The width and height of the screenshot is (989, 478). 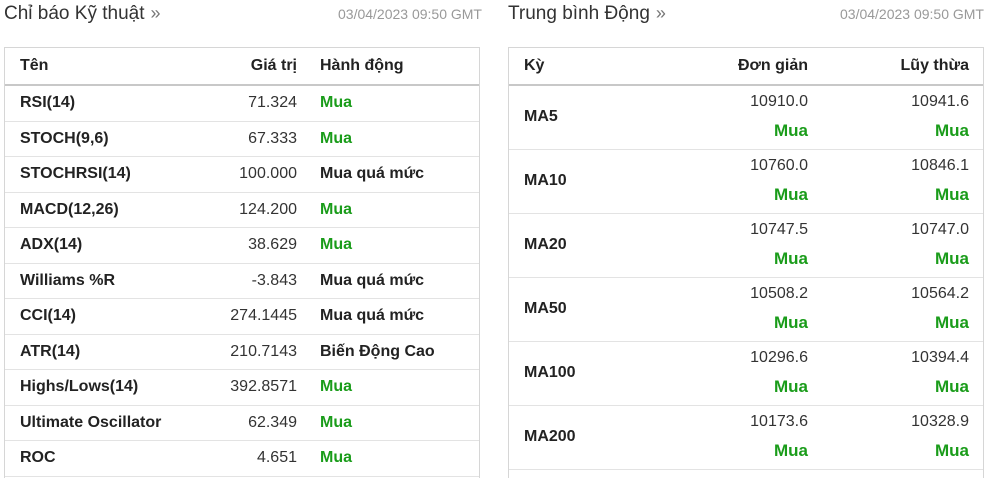 What do you see at coordinates (746, 438) in the screenshot?
I see `table-row: MA200 10173.6 10328.9 Mua Mua` at bounding box center [746, 438].